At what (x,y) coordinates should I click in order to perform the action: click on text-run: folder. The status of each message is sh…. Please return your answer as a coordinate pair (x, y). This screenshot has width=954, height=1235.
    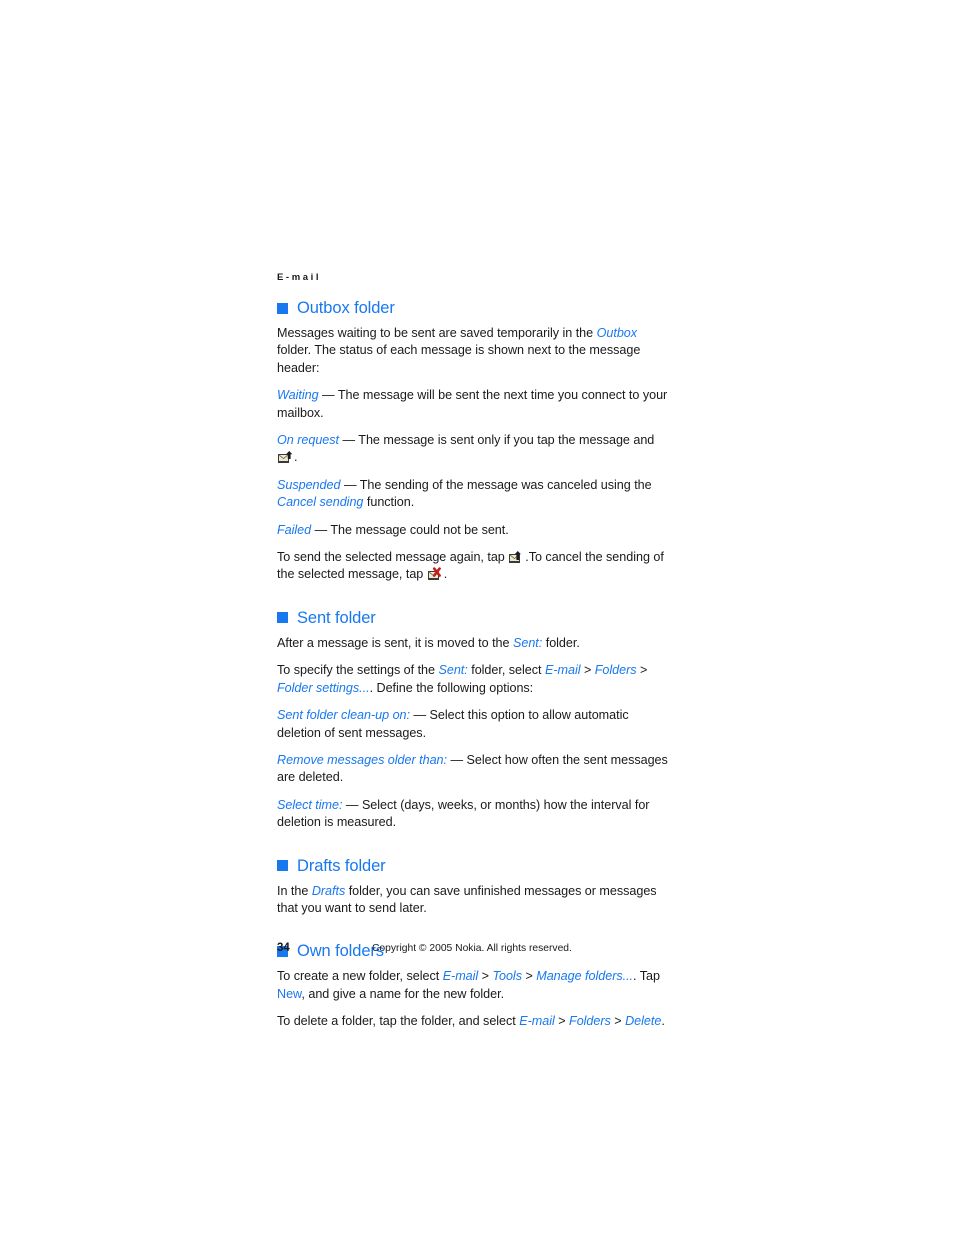
    Looking at the image, I should click on (459, 359).